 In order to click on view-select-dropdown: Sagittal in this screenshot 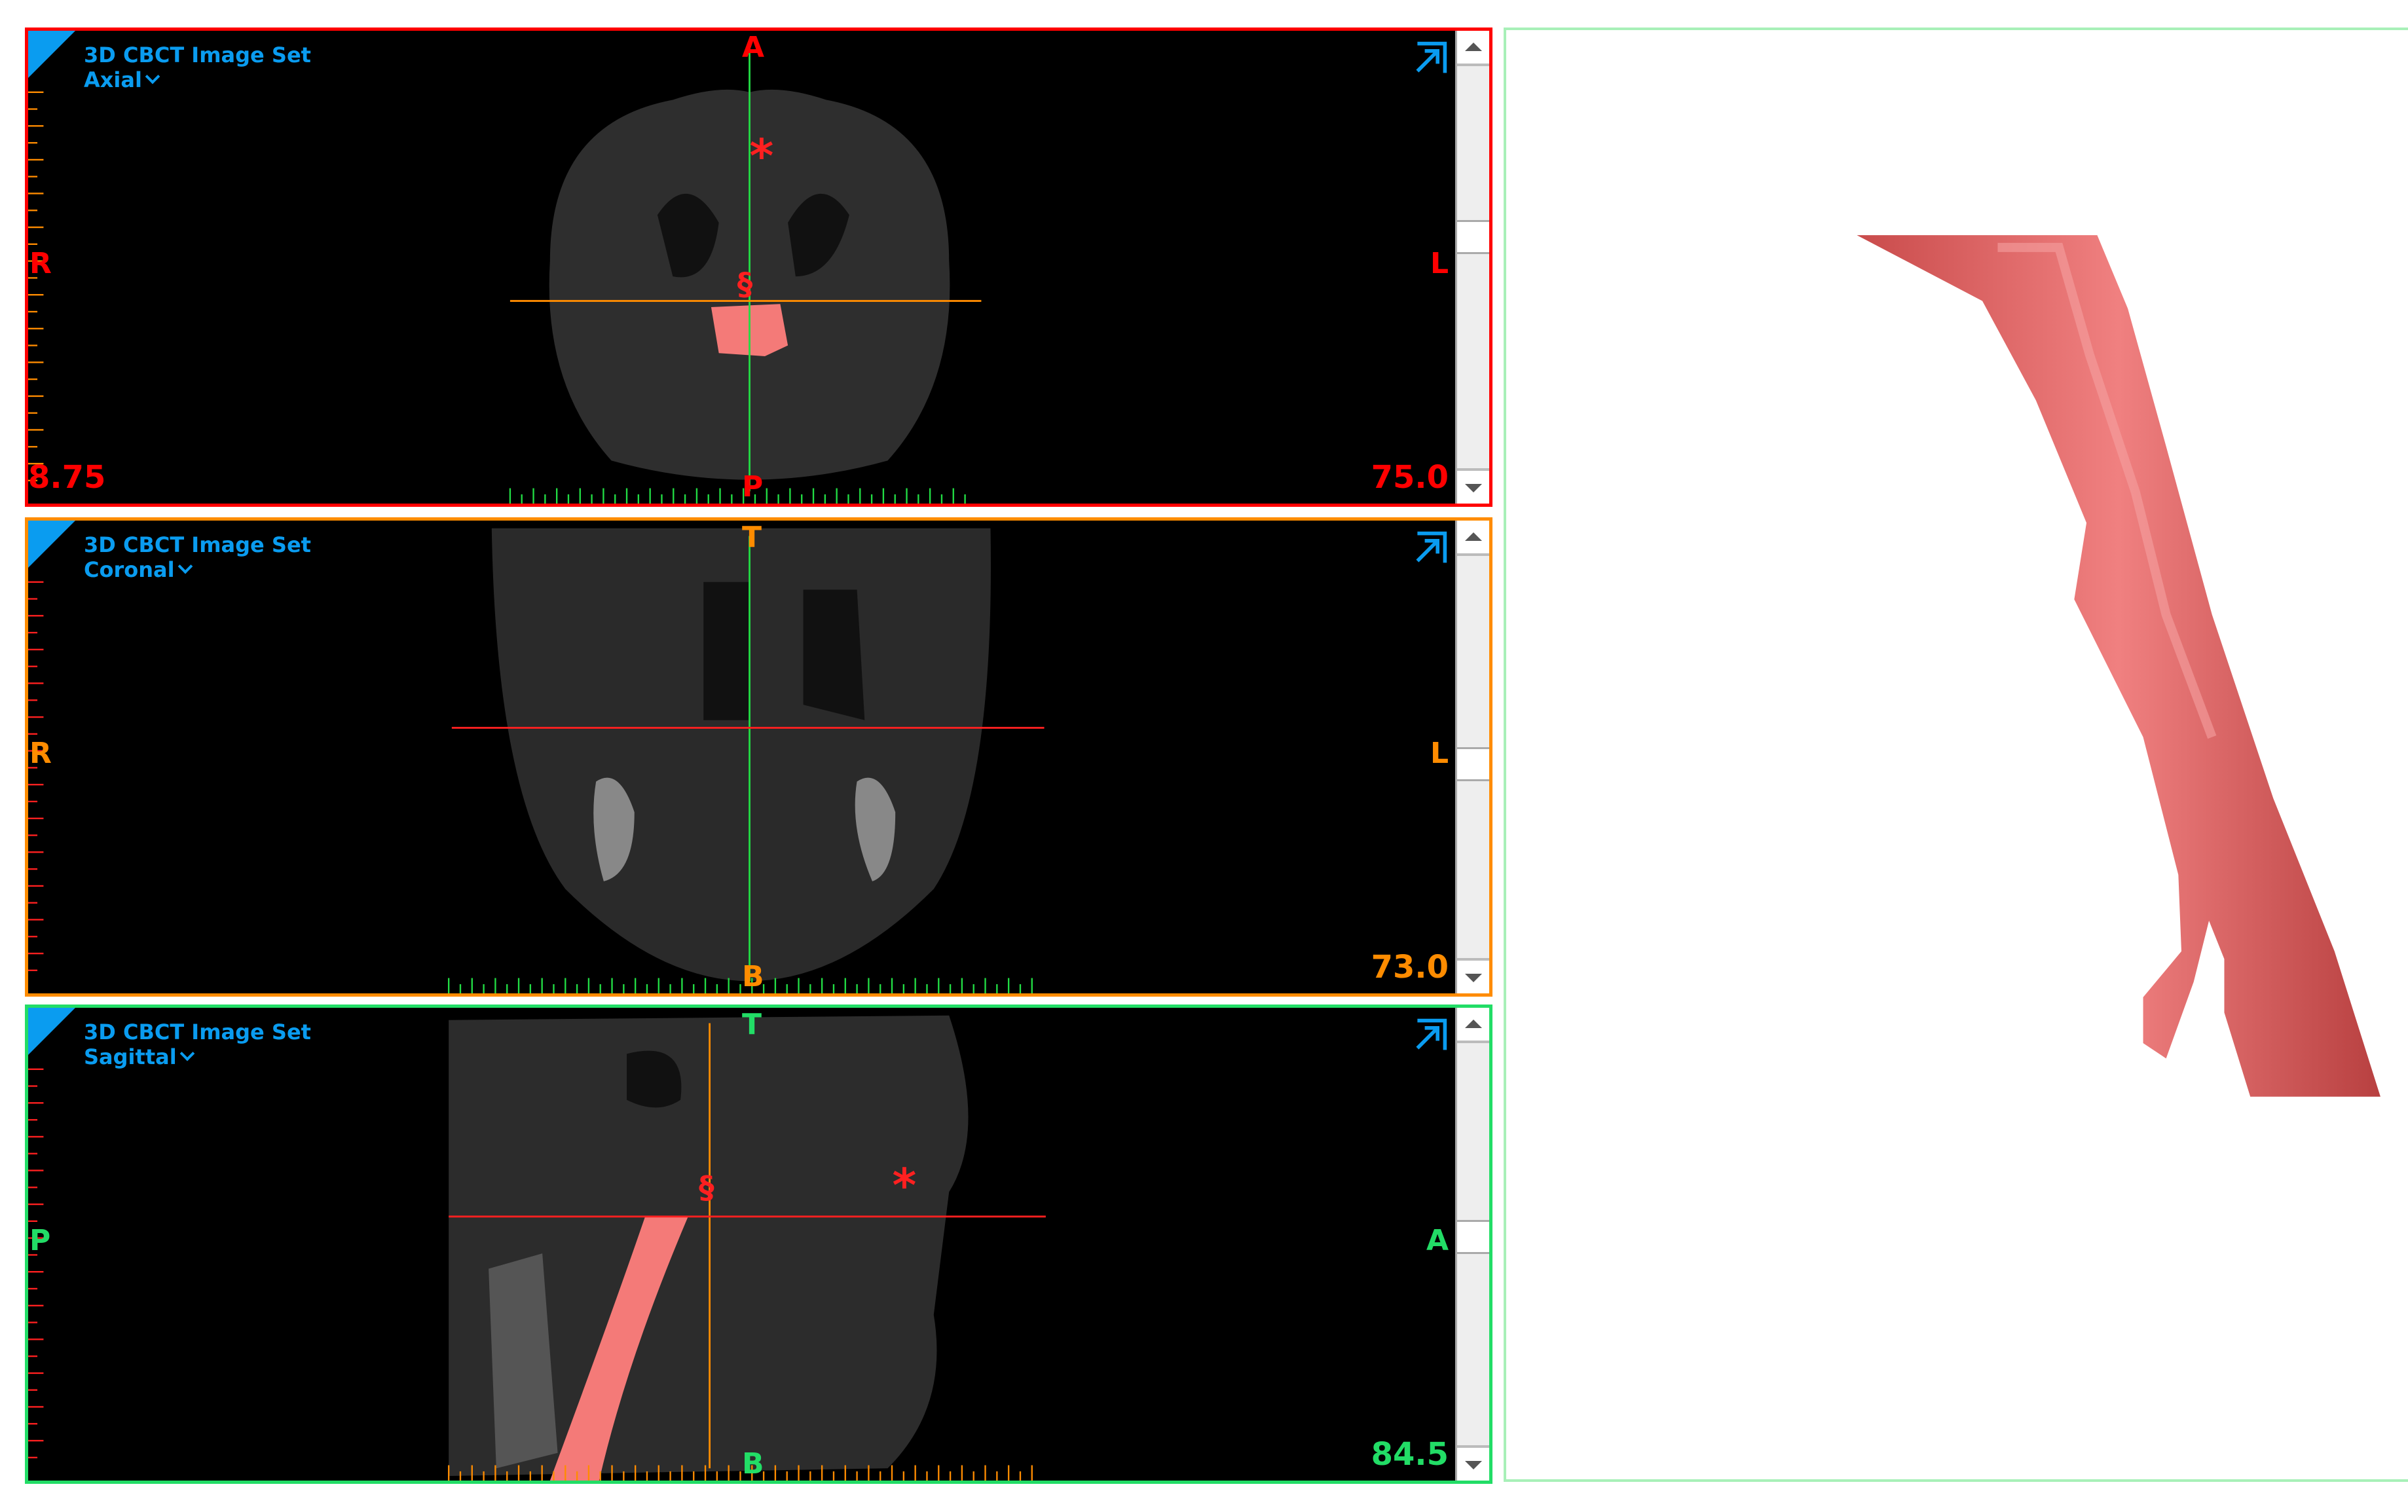, I will do `click(139, 1056)`.